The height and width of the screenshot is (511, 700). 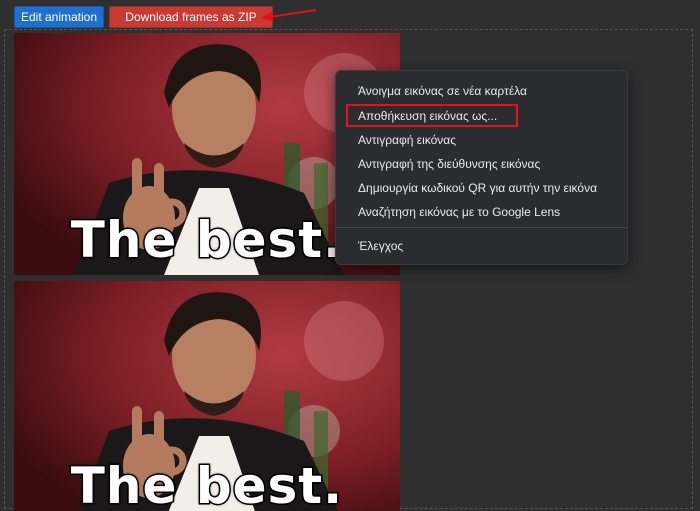 What do you see at coordinates (481, 227) in the screenshot?
I see `menu-separator` at bounding box center [481, 227].